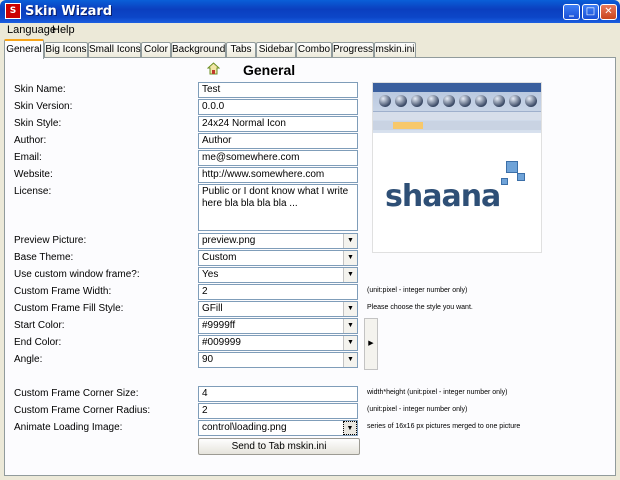 The height and width of the screenshot is (480, 620). Describe the element at coordinates (278, 343) in the screenshot. I see `end-color-combo: #009999 ▼` at that location.